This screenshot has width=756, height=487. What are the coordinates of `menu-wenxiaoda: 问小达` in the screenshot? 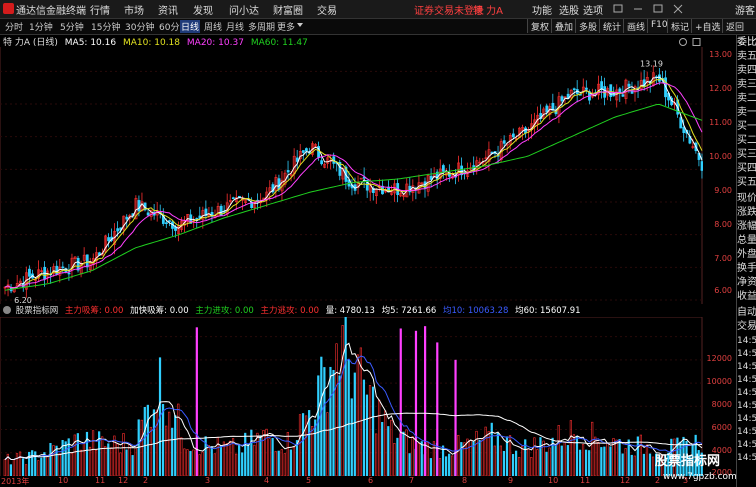 It's located at (244, 9).